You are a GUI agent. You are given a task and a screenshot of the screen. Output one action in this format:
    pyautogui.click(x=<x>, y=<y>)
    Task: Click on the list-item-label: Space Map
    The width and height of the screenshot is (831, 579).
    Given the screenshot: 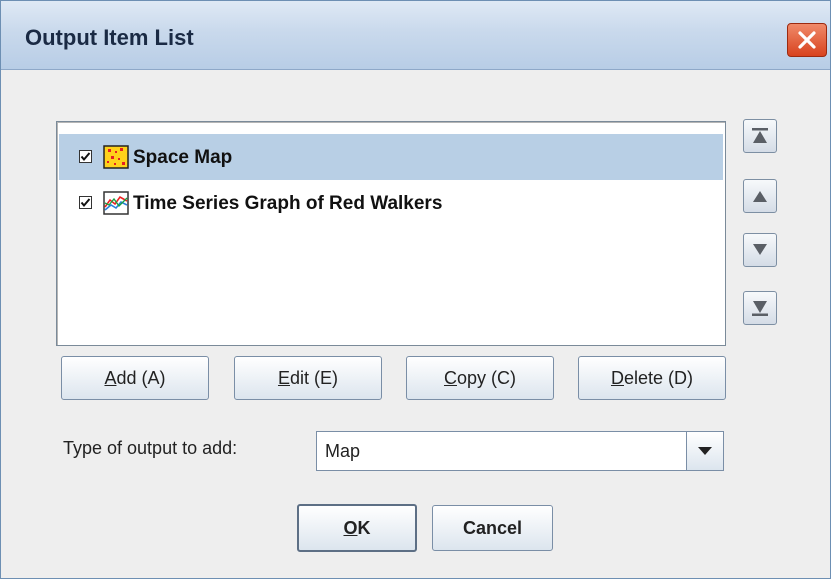 What is the action you would take?
    pyautogui.click(x=183, y=157)
    